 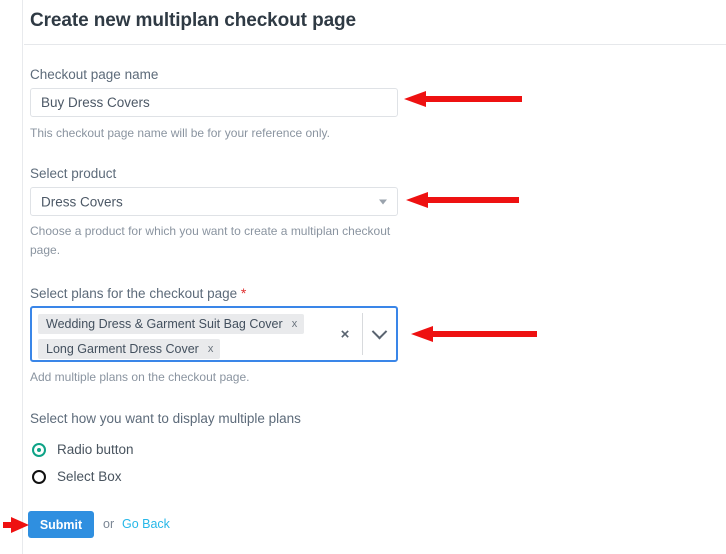 What do you see at coordinates (474, 334) in the screenshot?
I see `arrow-to-plans-field` at bounding box center [474, 334].